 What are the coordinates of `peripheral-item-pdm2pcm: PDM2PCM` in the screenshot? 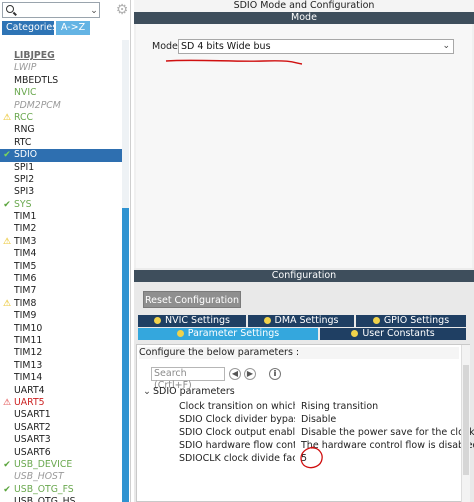 It's located at (61, 106).